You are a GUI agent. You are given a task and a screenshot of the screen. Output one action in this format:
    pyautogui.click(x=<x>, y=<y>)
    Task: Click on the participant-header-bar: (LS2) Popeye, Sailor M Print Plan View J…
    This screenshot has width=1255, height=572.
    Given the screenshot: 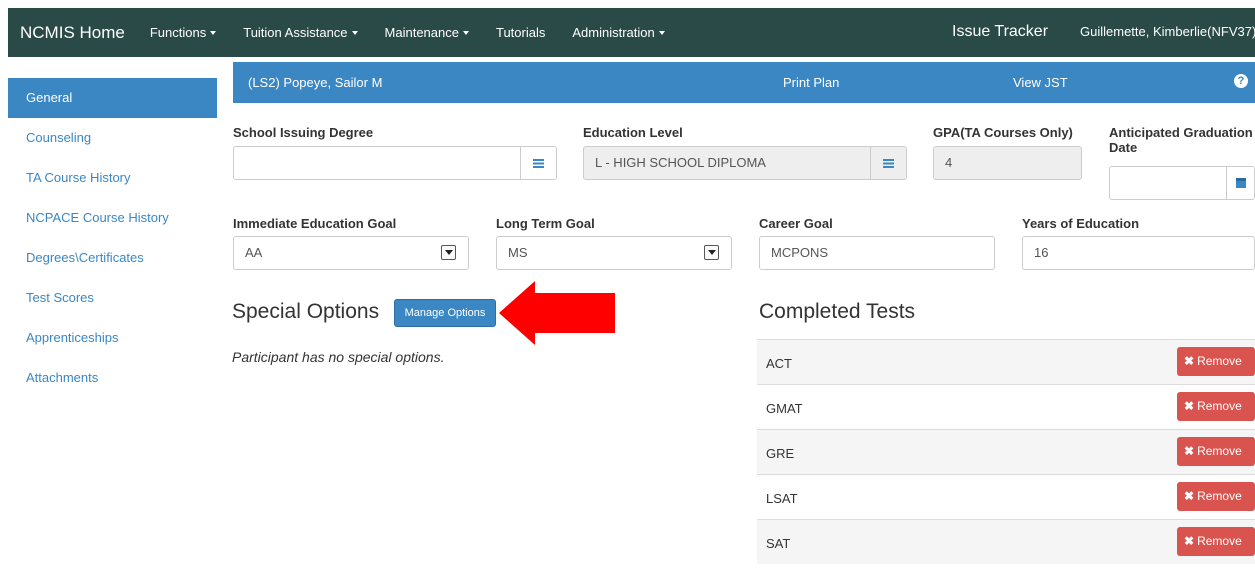 What is the action you would take?
    pyautogui.click(x=744, y=82)
    